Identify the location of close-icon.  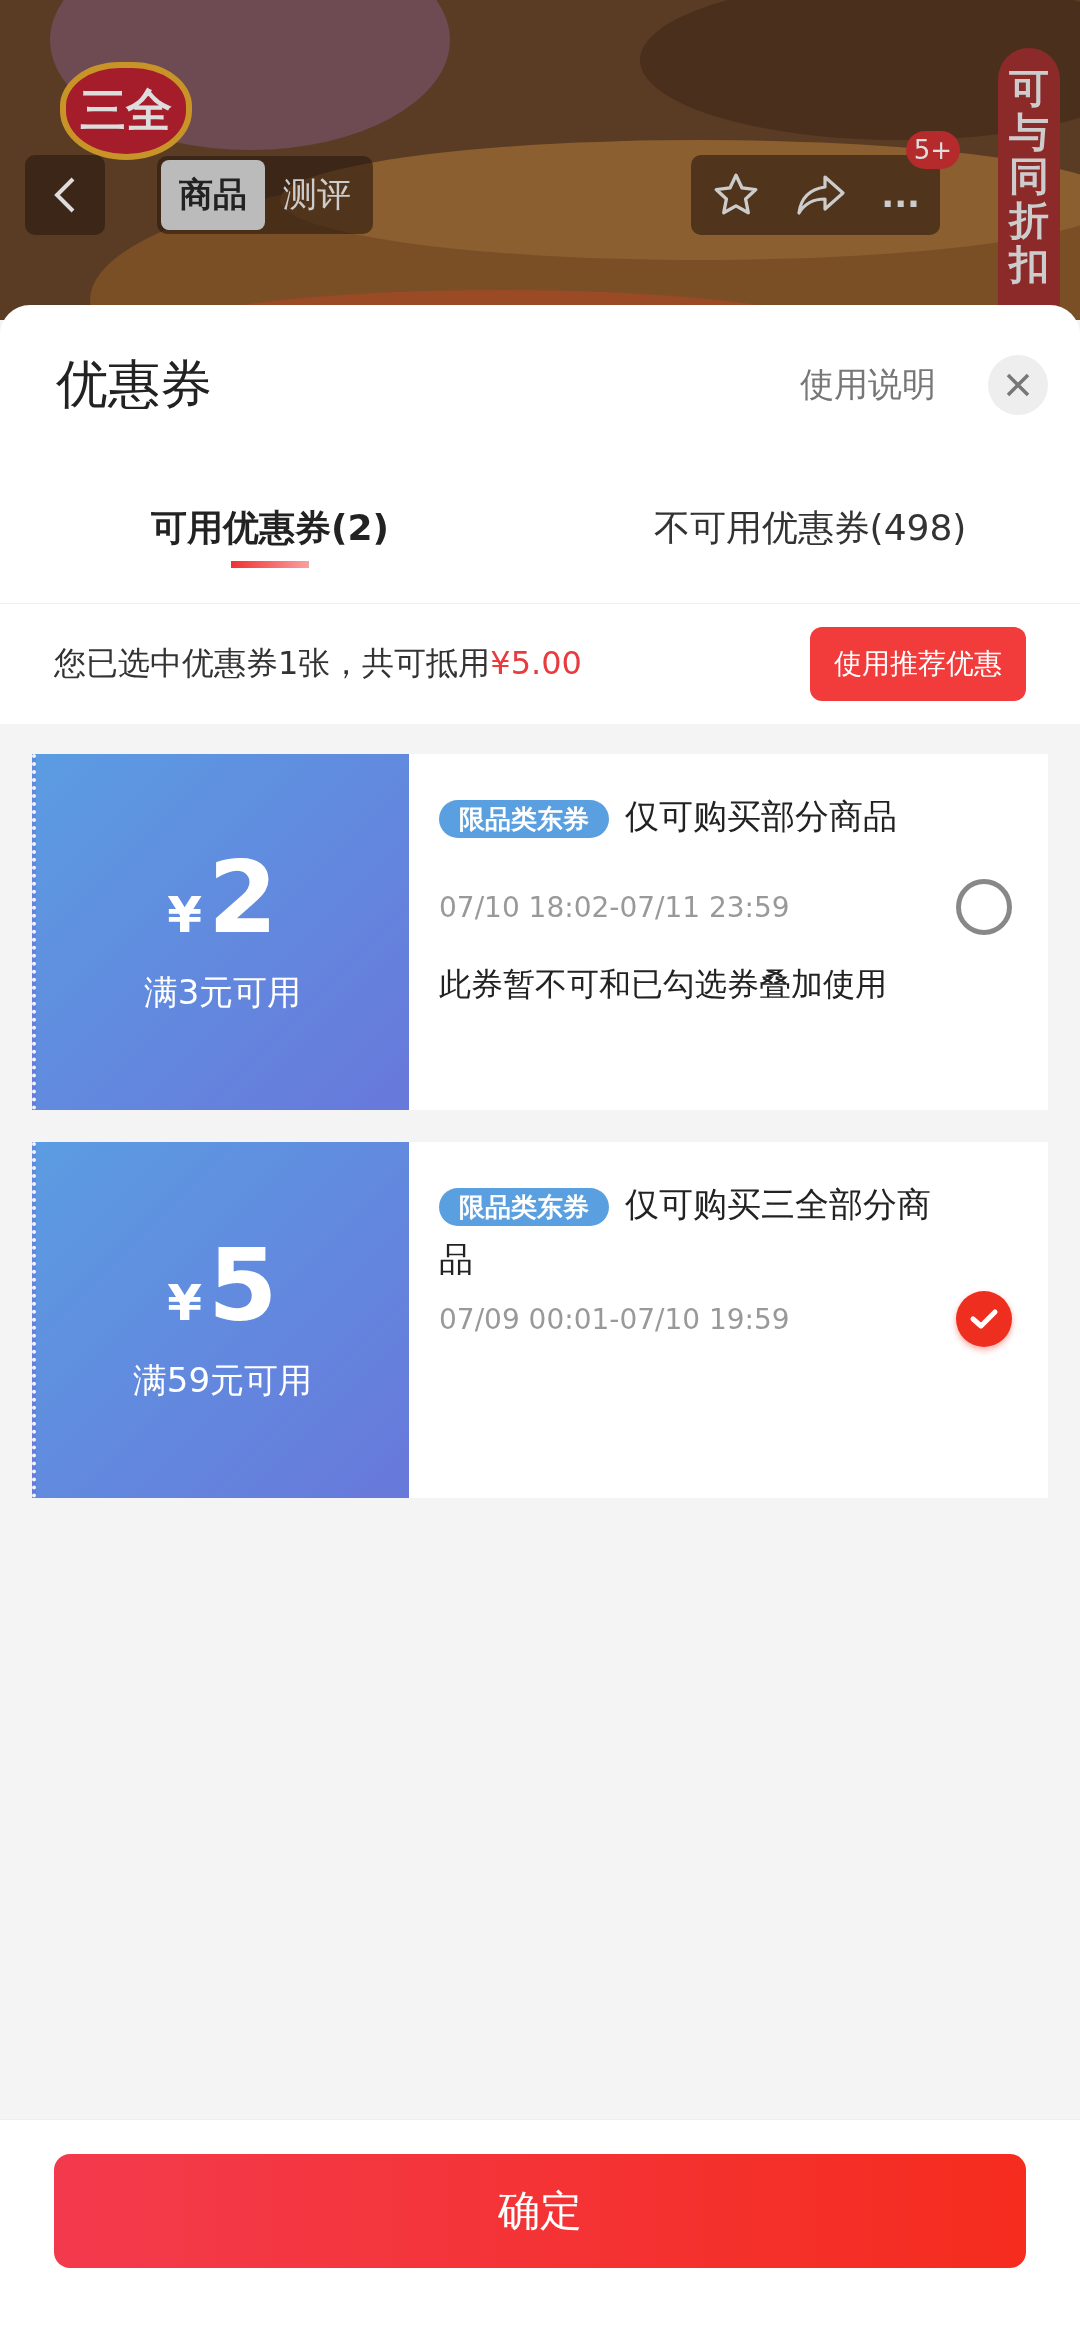
(1018, 385).